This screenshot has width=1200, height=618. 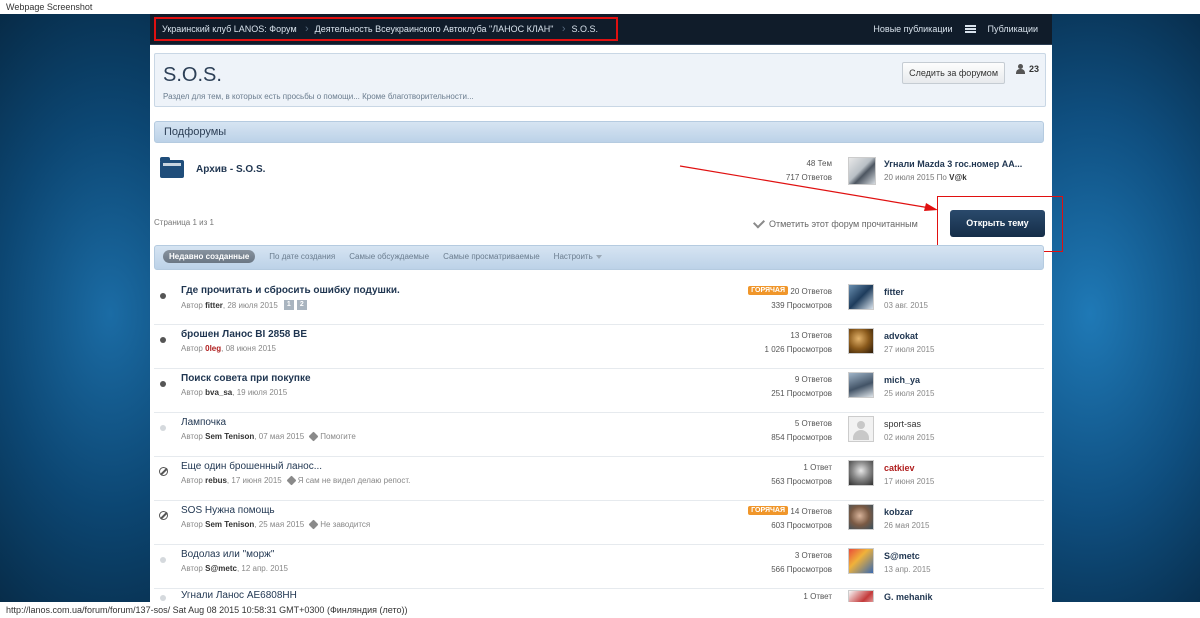 What do you see at coordinates (252, 305) in the screenshot?
I see `topic-date: 28 июля 2015` at bounding box center [252, 305].